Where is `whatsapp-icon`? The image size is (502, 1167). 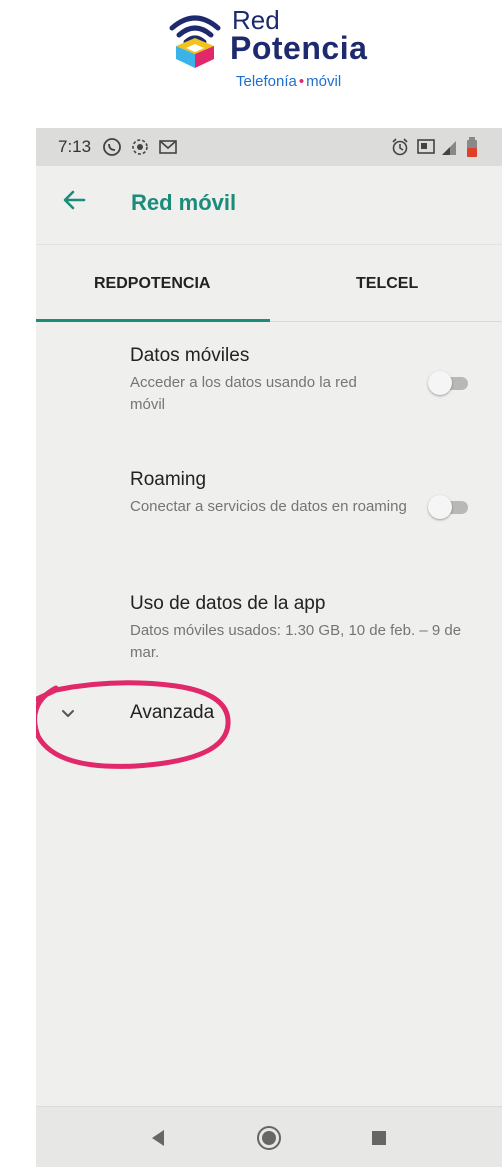
whatsapp-icon is located at coordinates (112, 147).